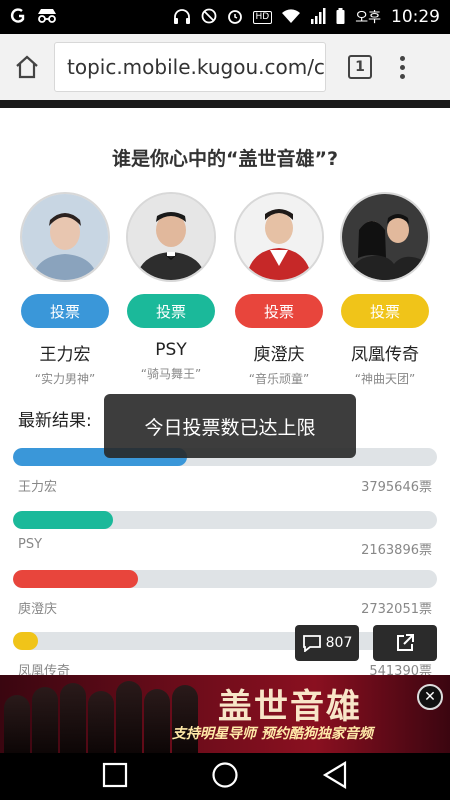  Describe the element at coordinates (114, 774) in the screenshot. I see `recents-icon` at that location.